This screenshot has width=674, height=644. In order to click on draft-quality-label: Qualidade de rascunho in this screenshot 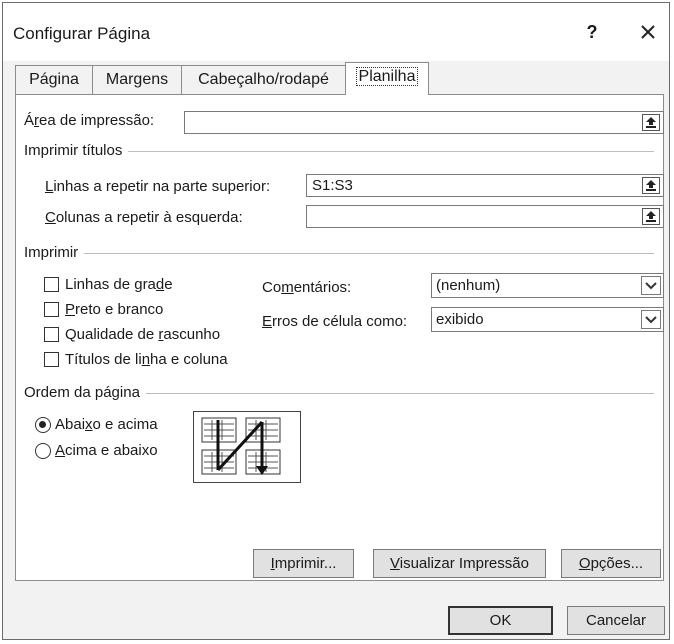, I will do `click(143, 334)`.